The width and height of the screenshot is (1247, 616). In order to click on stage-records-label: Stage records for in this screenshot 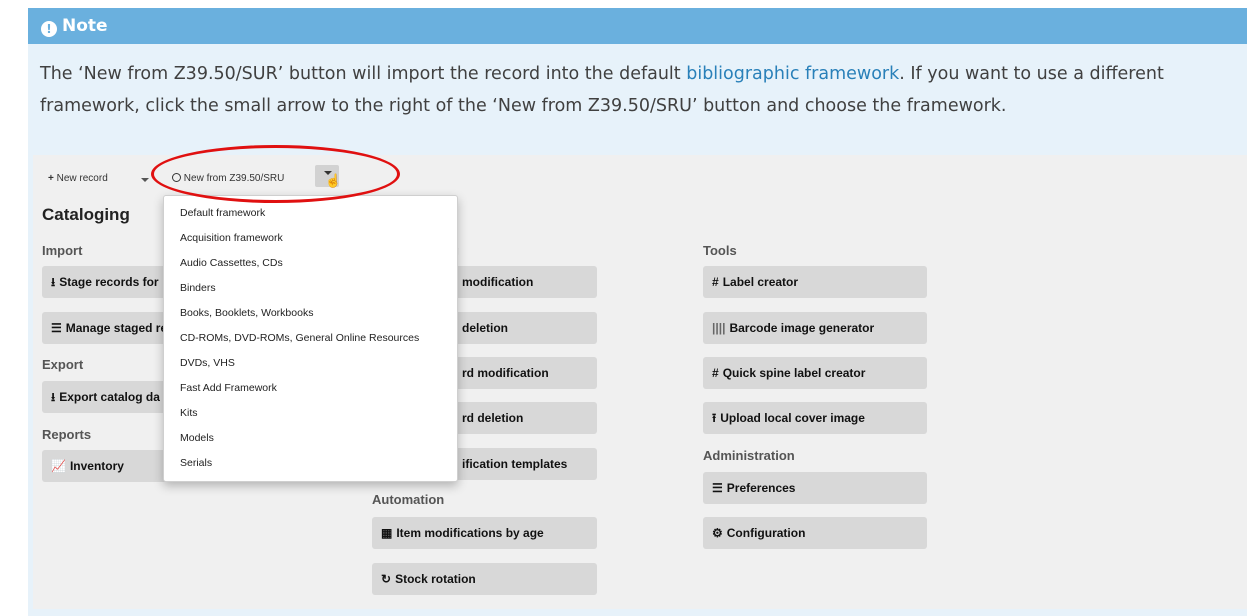, I will do `click(109, 282)`.